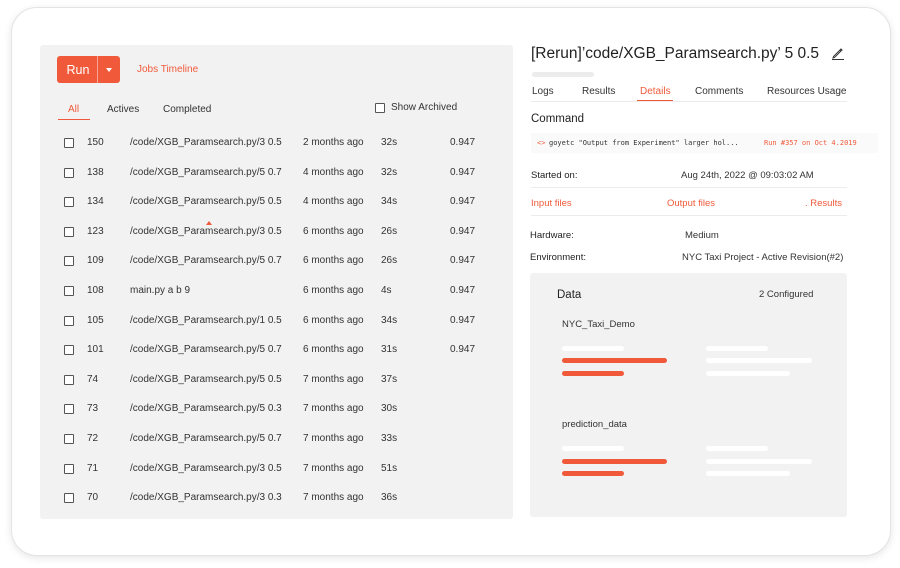  Describe the element at coordinates (598, 91) in the screenshot. I see `tab-results: Results` at that location.